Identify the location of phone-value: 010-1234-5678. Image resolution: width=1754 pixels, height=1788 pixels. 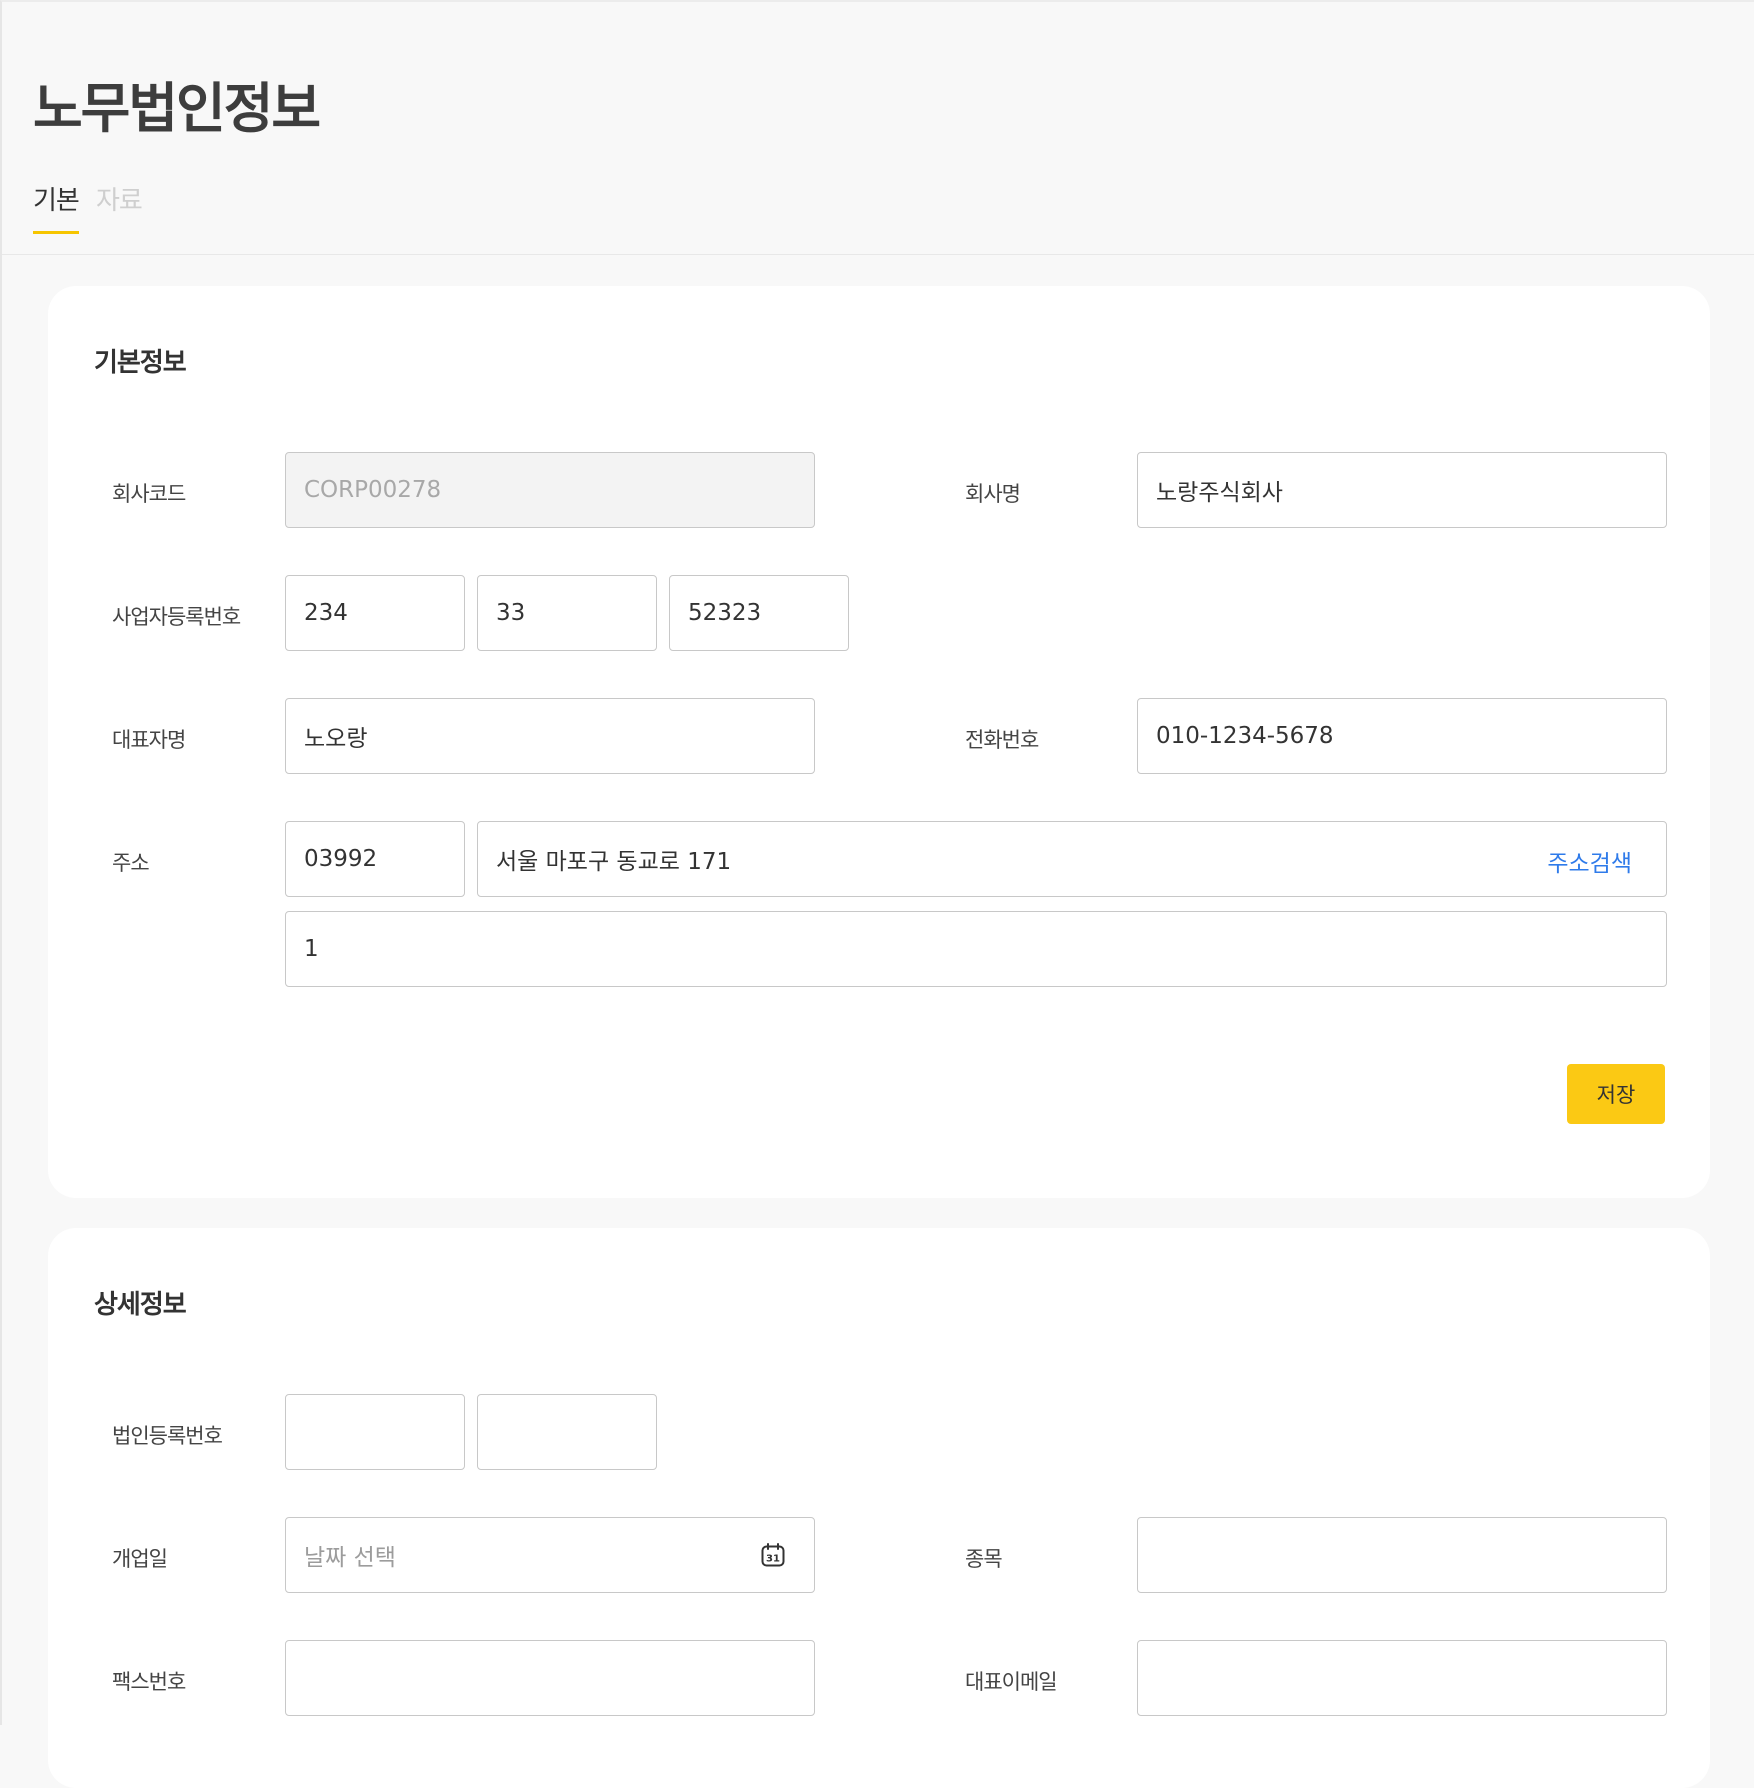
(1245, 736).